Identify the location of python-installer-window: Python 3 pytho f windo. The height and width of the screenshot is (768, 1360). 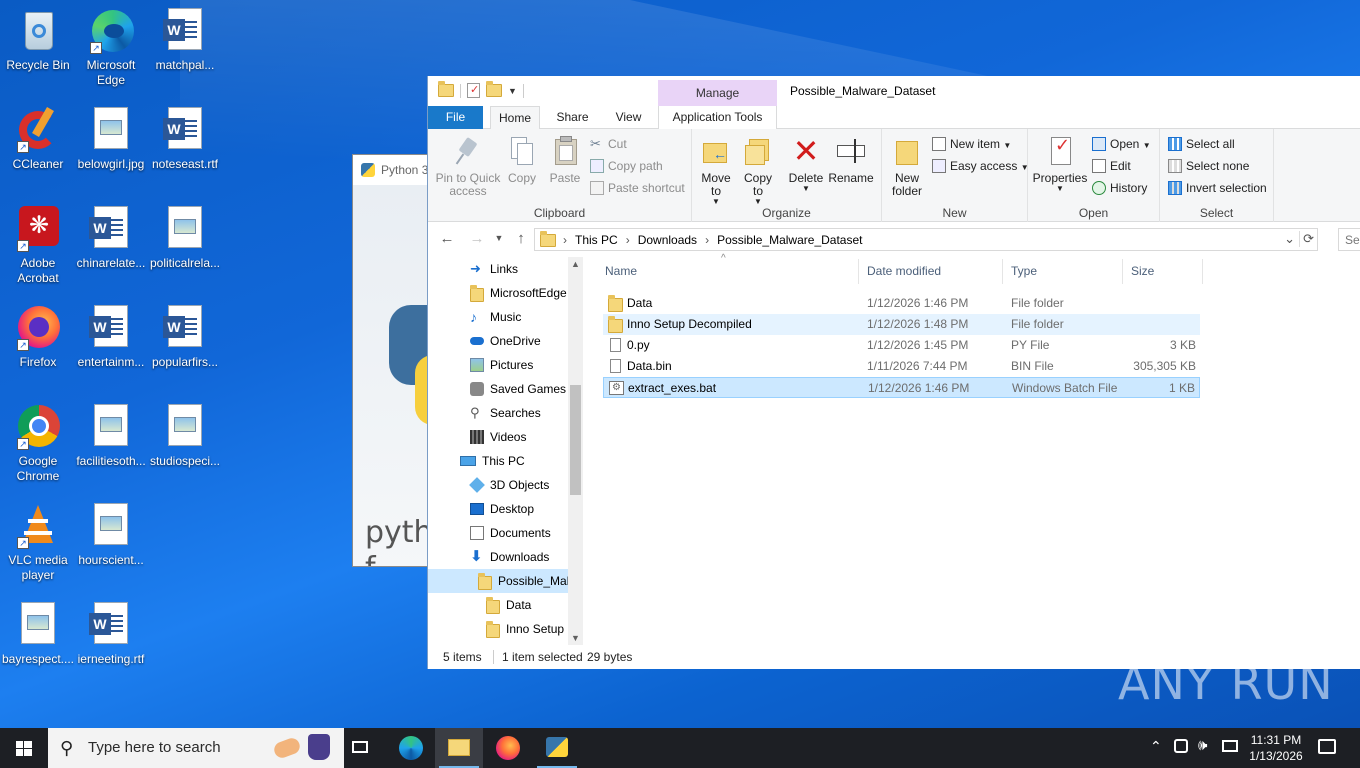
(392, 360).